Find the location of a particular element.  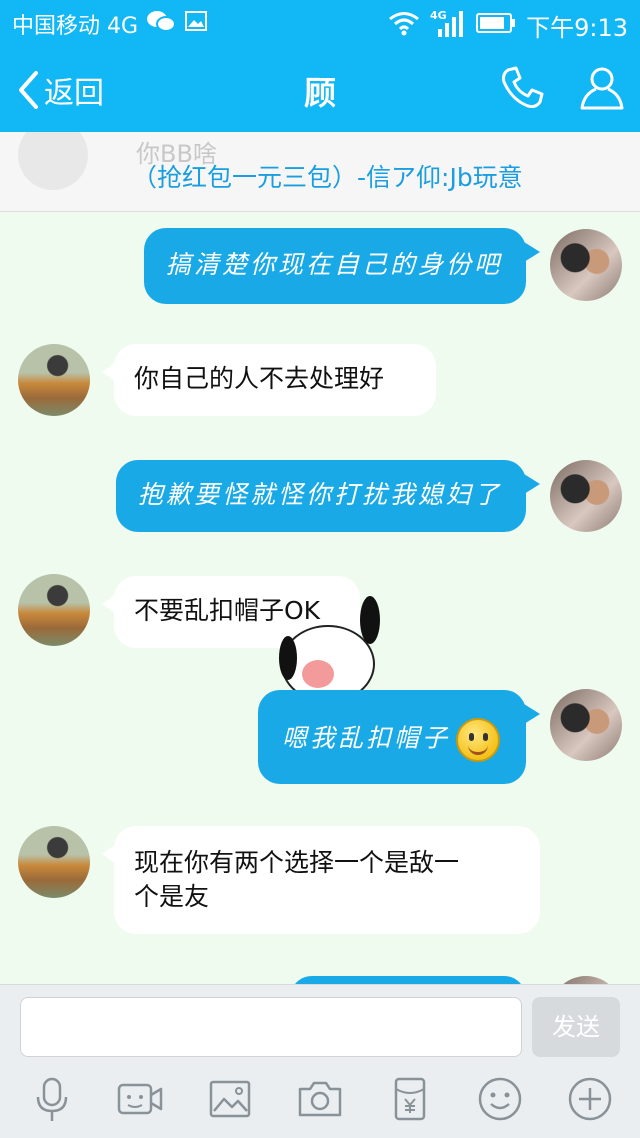

status-left: 中国移动 4G is located at coordinates (110, 24).